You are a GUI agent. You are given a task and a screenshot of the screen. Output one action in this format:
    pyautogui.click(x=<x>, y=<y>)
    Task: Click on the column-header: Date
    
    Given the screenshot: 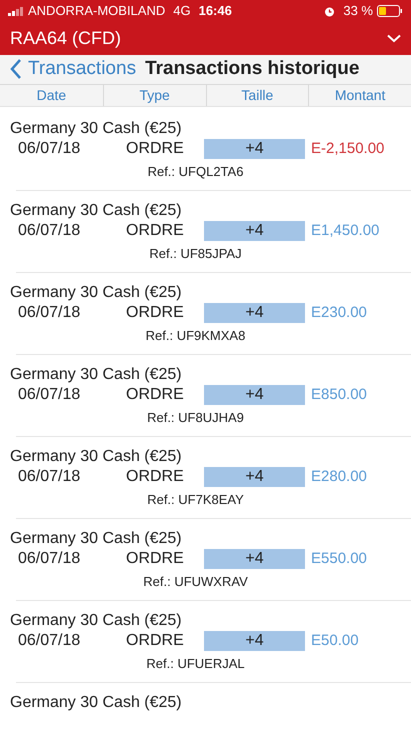 What is the action you would take?
    pyautogui.click(x=51, y=95)
    